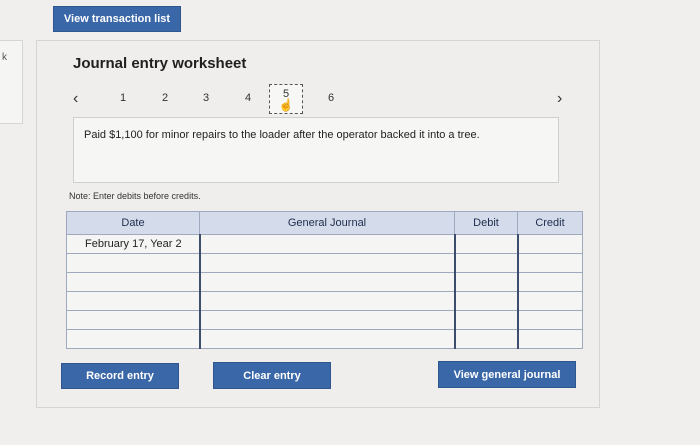 The image size is (700, 445). What do you see at coordinates (133, 223) in the screenshot?
I see `date-header: Date` at bounding box center [133, 223].